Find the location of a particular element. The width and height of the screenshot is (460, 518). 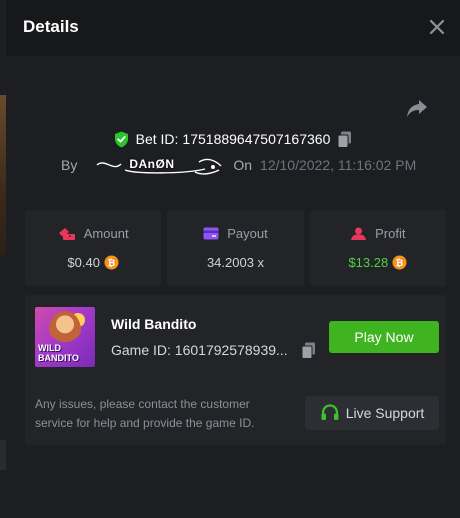

stat-label: Profit is located at coordinates (390, 233).